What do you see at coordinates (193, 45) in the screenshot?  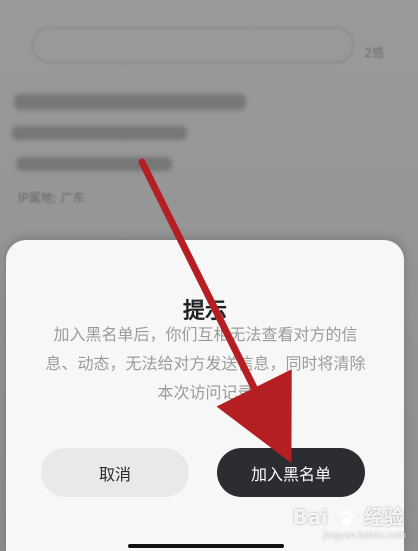 I see `profile-search-bar` at bounding box center [193, 45].